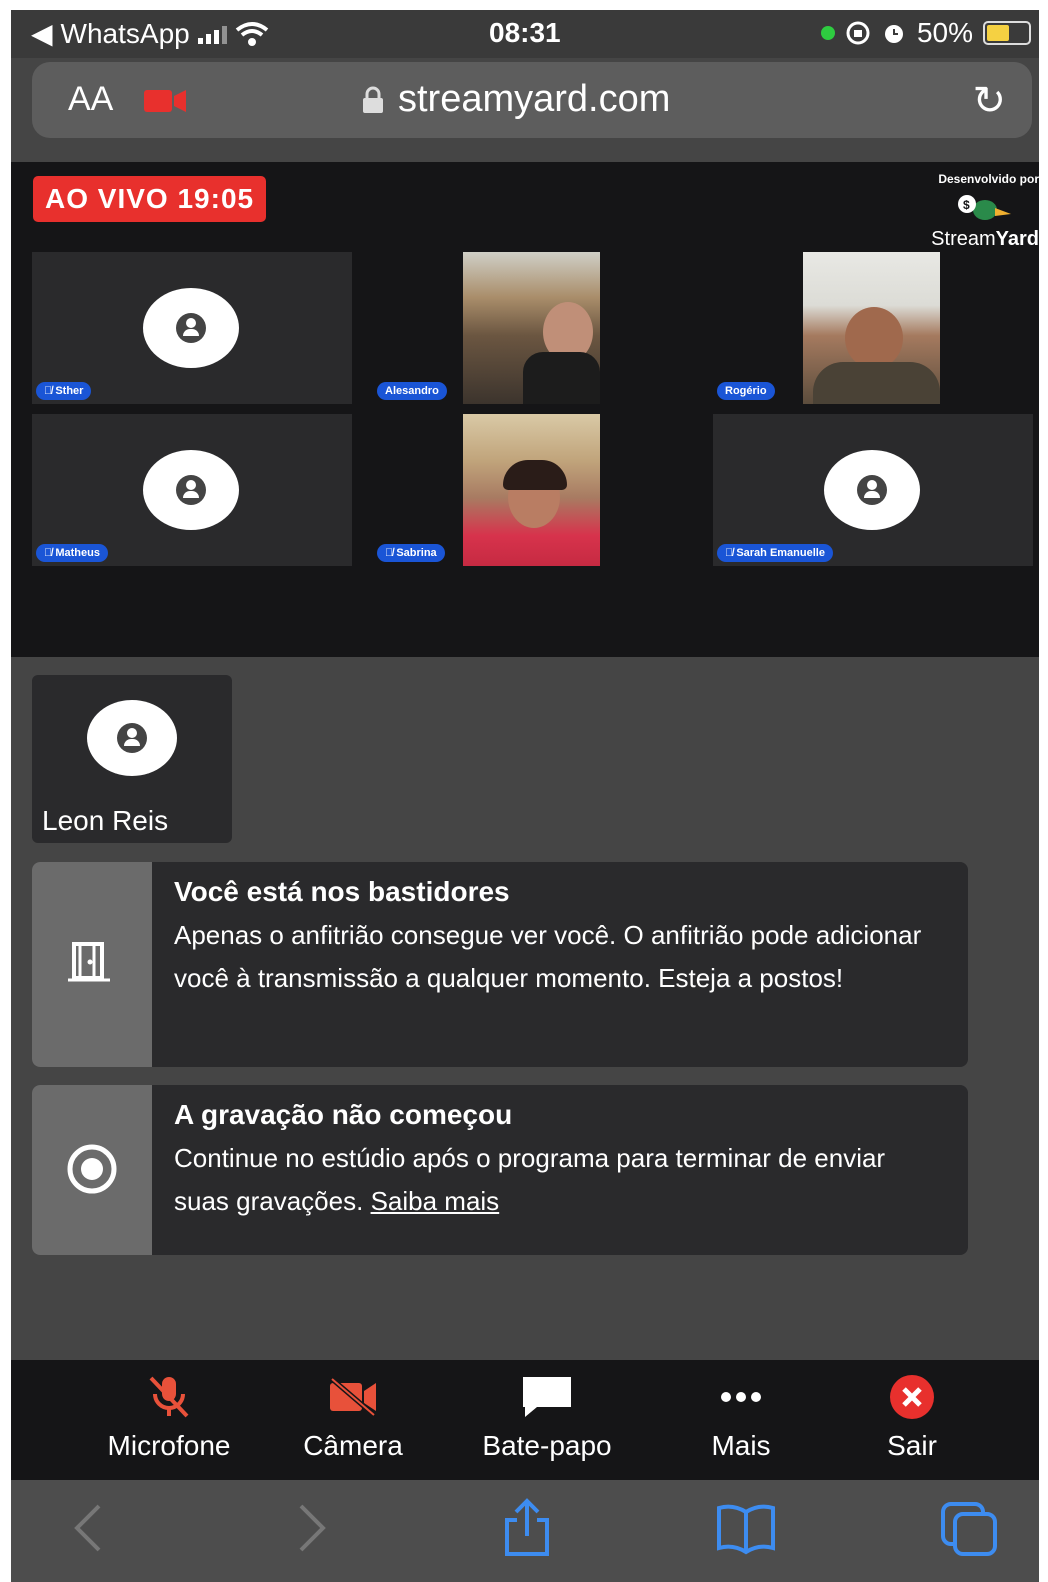 The height and width of the screenshot is (1582, 1048). I want to click on forward-icon, so click(311, 1528).